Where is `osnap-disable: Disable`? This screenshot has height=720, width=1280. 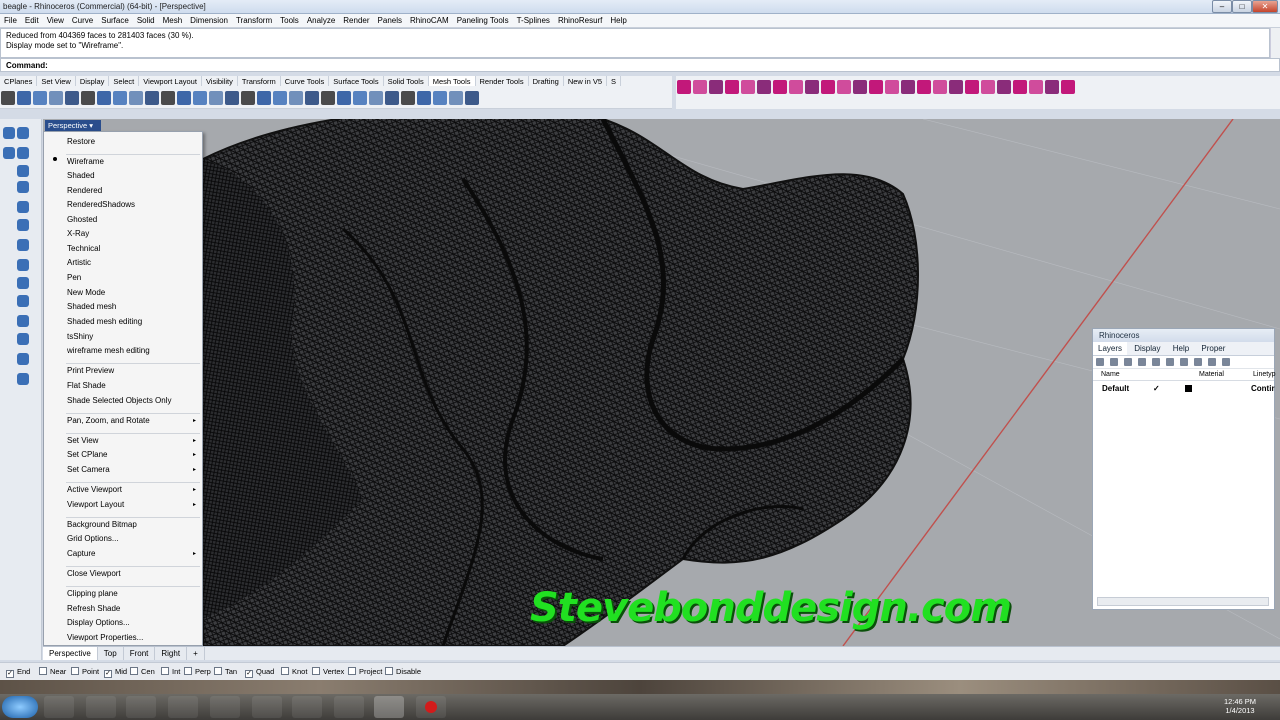
osnap-disable: Disable is located at coordinates (403, 671).